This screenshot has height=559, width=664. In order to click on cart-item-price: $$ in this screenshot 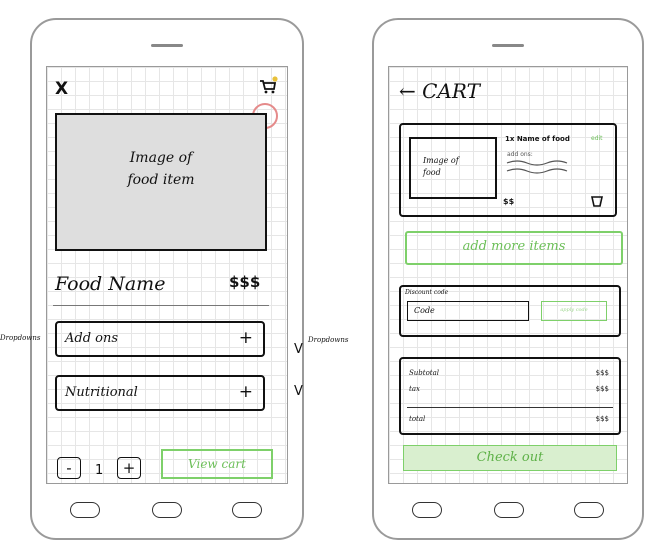, I will do `click(509, 201)`.